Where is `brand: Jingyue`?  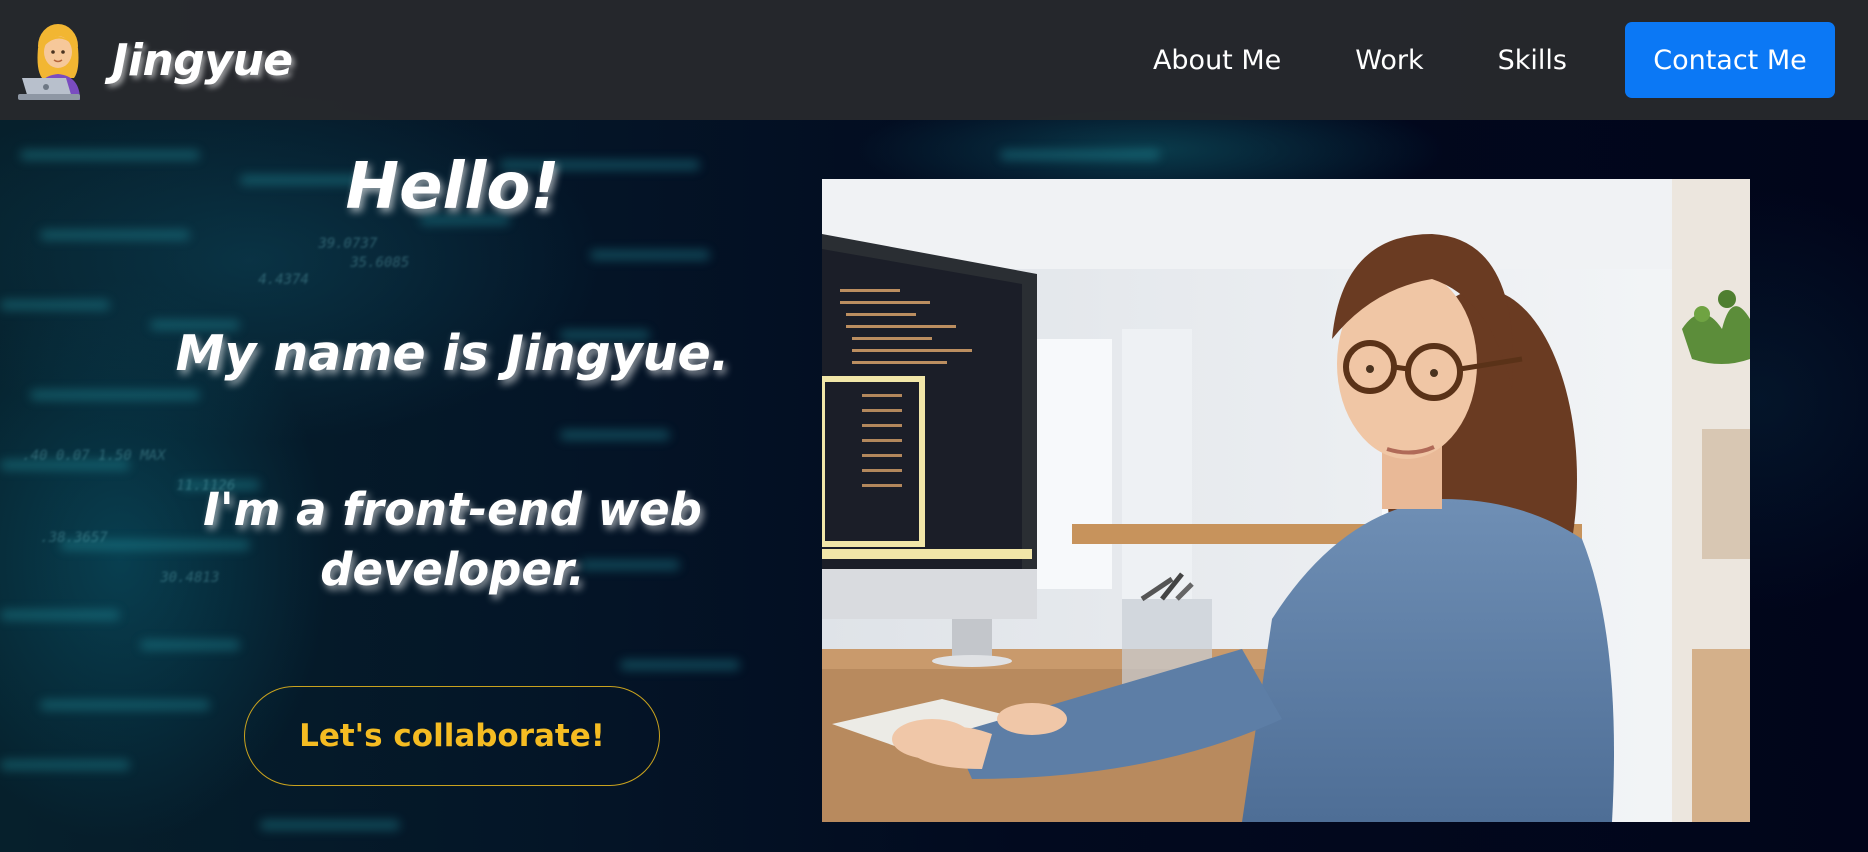 brand: Jingyue is located at coordinates (155, 60).